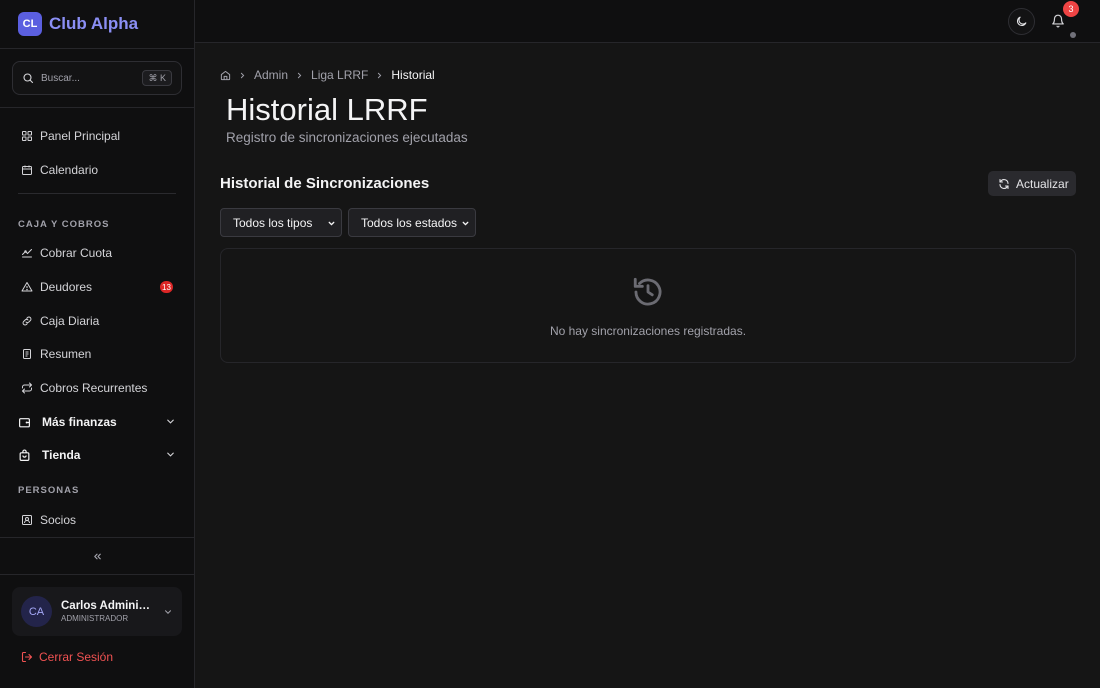 The height and width of the screenshot is (688, 1100). Describe the element at coordinates (80, 136) in the screenshot. I see `sidebar-item-label: Panel Principal` at that location.